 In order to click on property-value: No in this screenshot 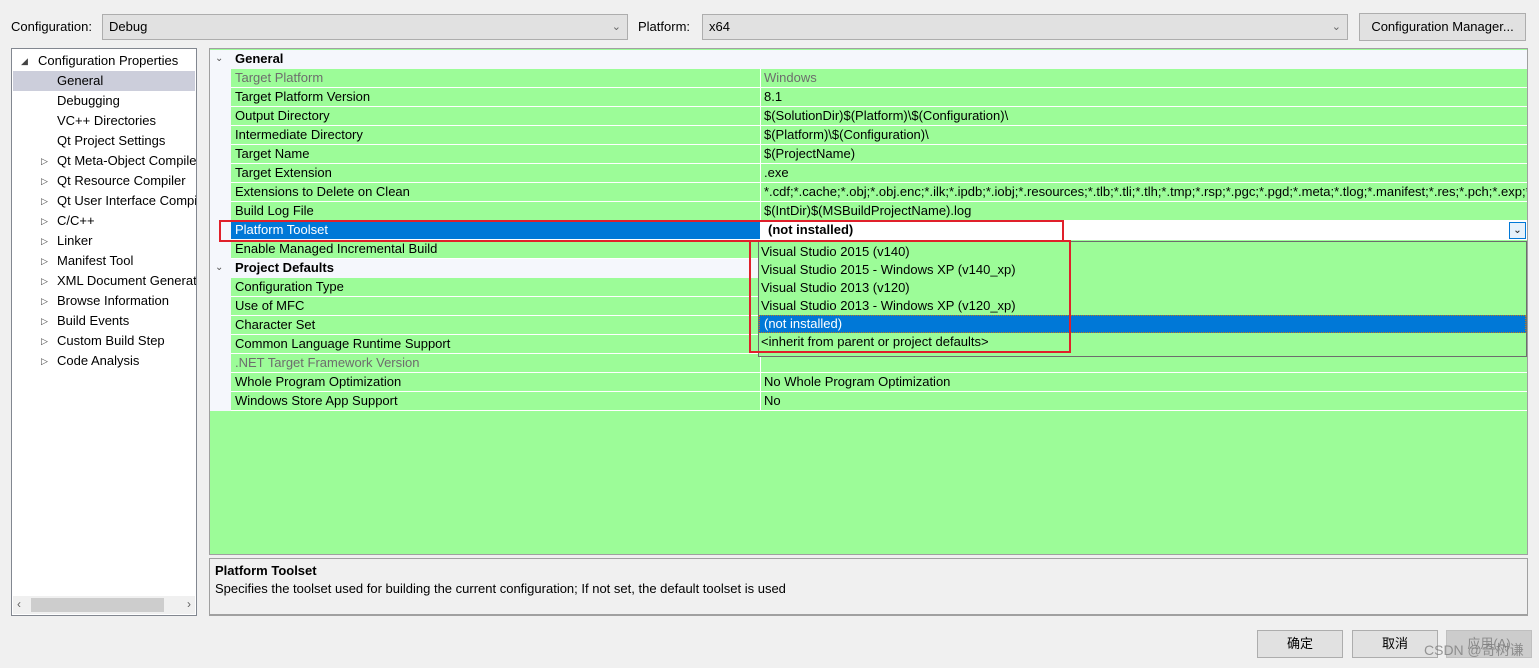, I will do `click(1143, 401)`.